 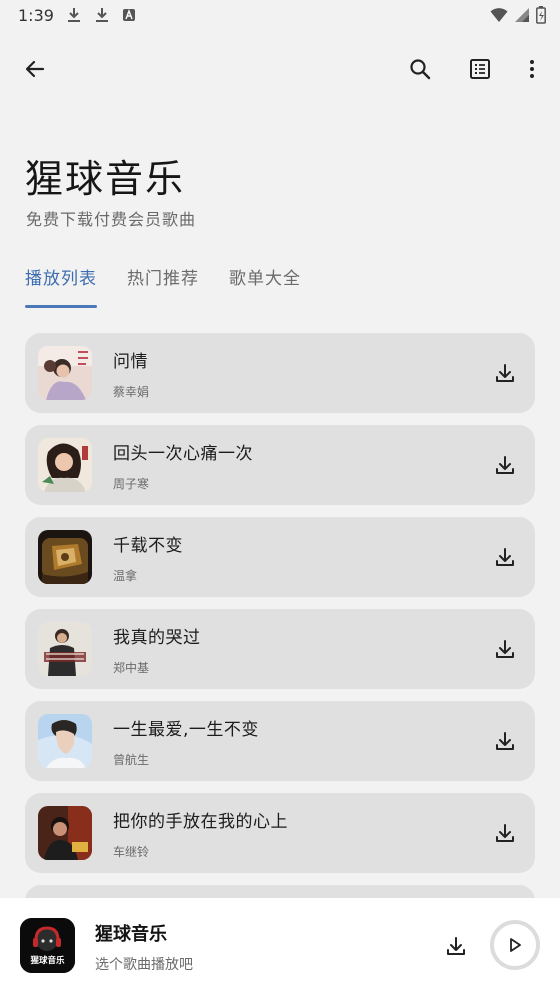 I want to click on song-title: 问情, so click(x=130, y=362).